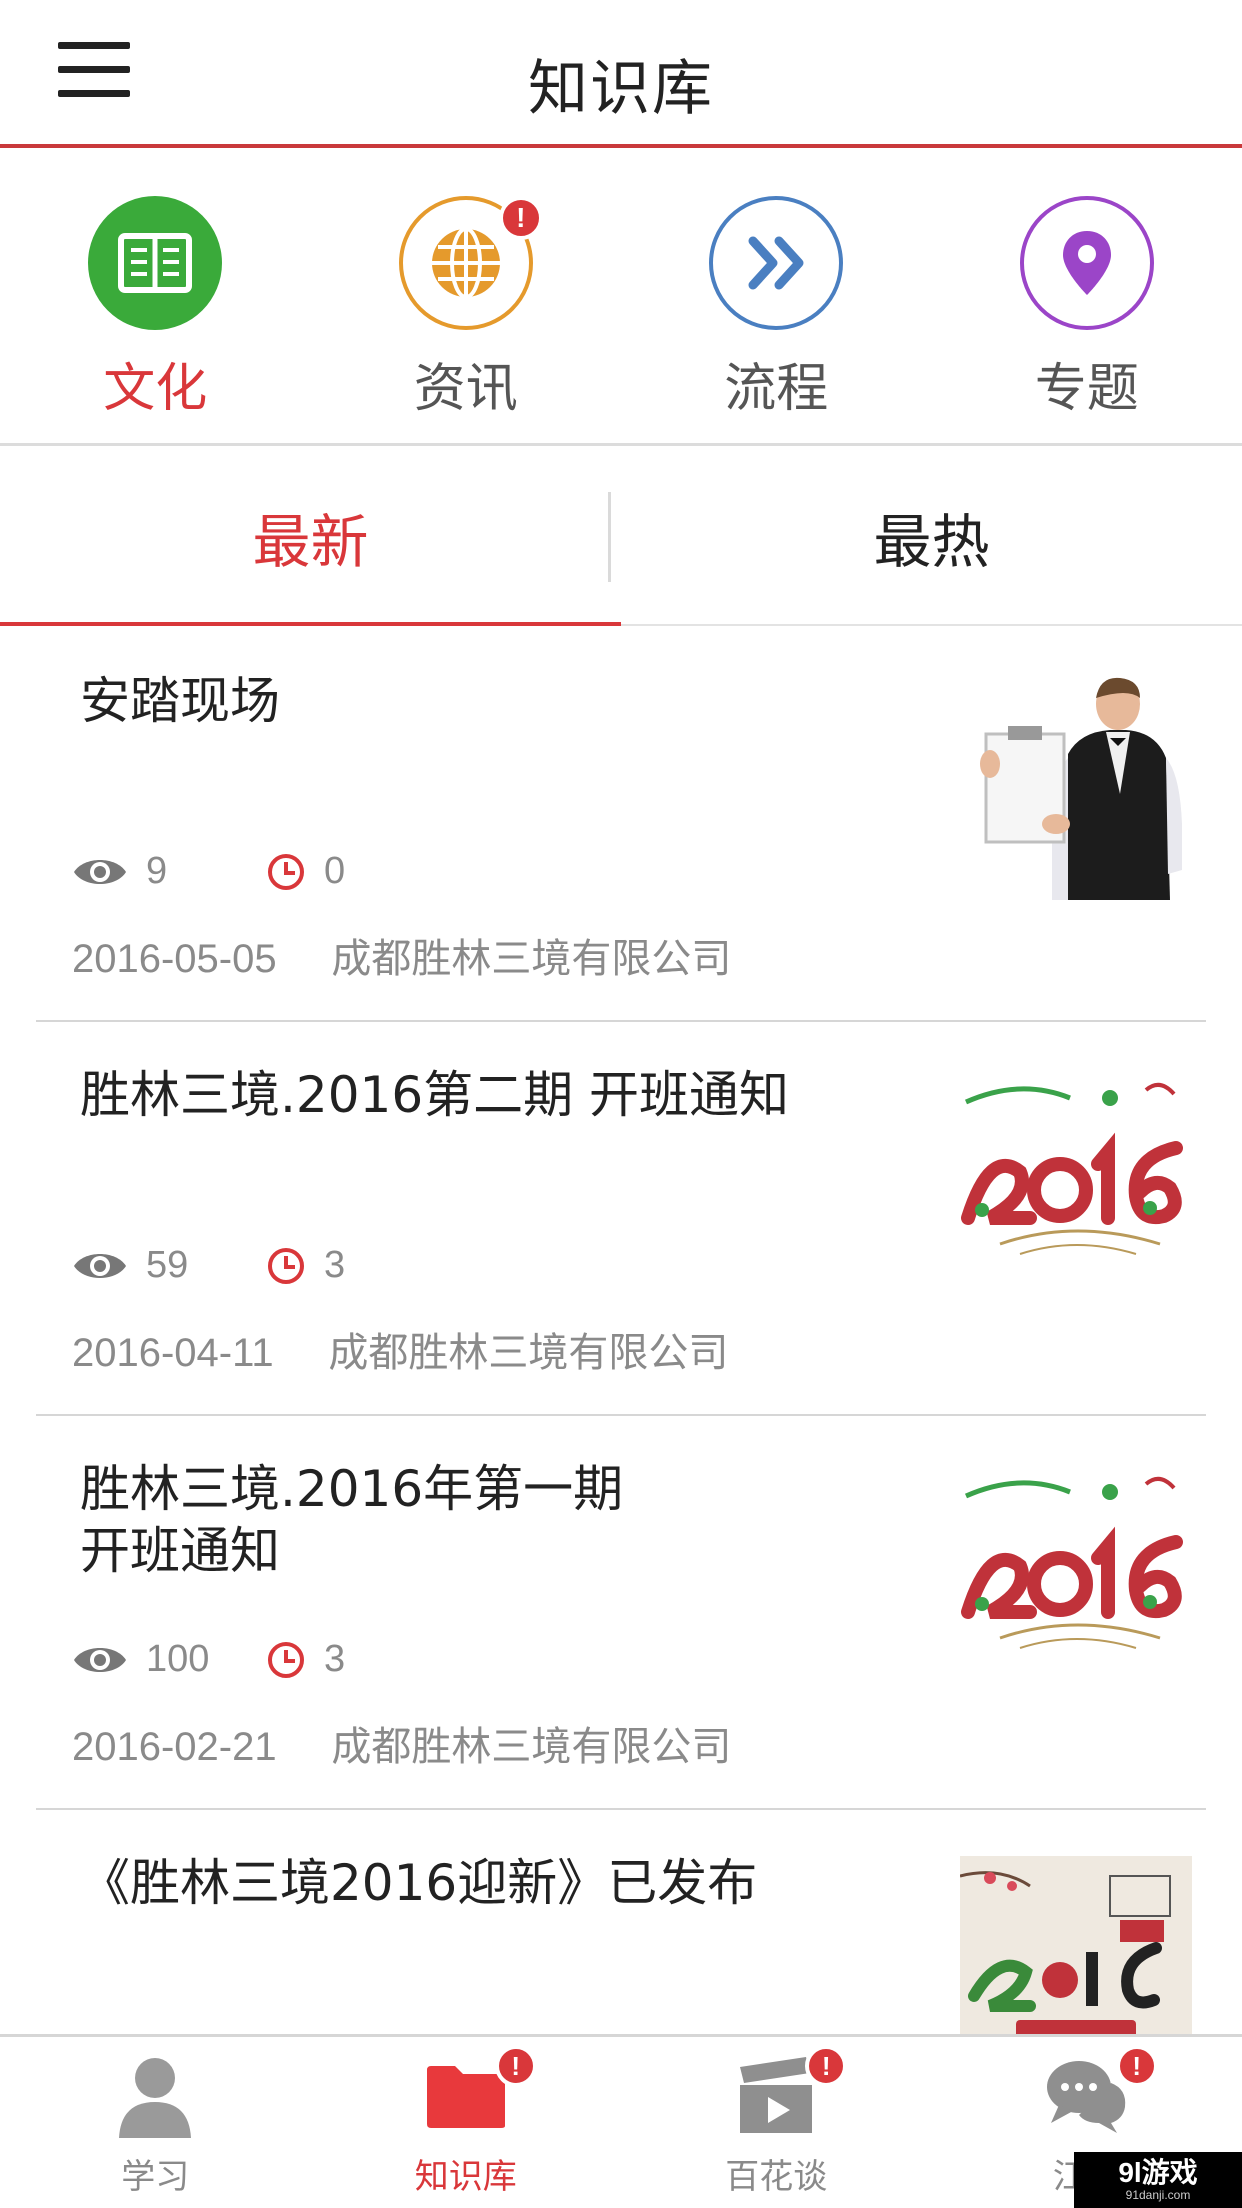 The image size is (1242, 2208). What do you see at coordinates (789, 2093) in the screenshot?
I see `video-clapper-icon: !` at bounding box center [789, 2093].